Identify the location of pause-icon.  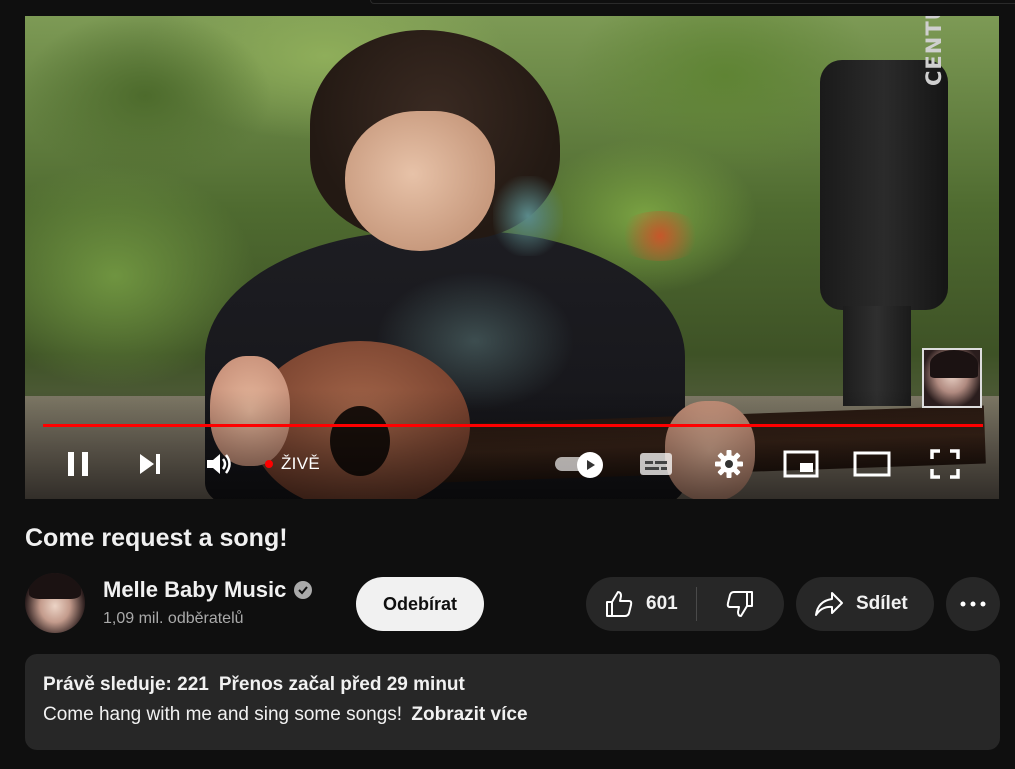
(78, 464).